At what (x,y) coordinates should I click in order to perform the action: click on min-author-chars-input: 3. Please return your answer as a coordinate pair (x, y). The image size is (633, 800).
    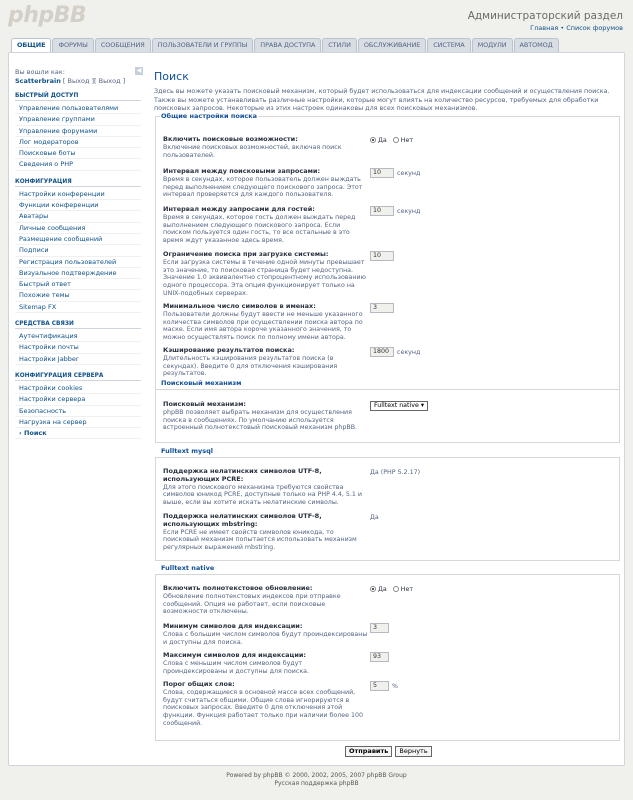
    Looking at the image, I should click on (382, 308).